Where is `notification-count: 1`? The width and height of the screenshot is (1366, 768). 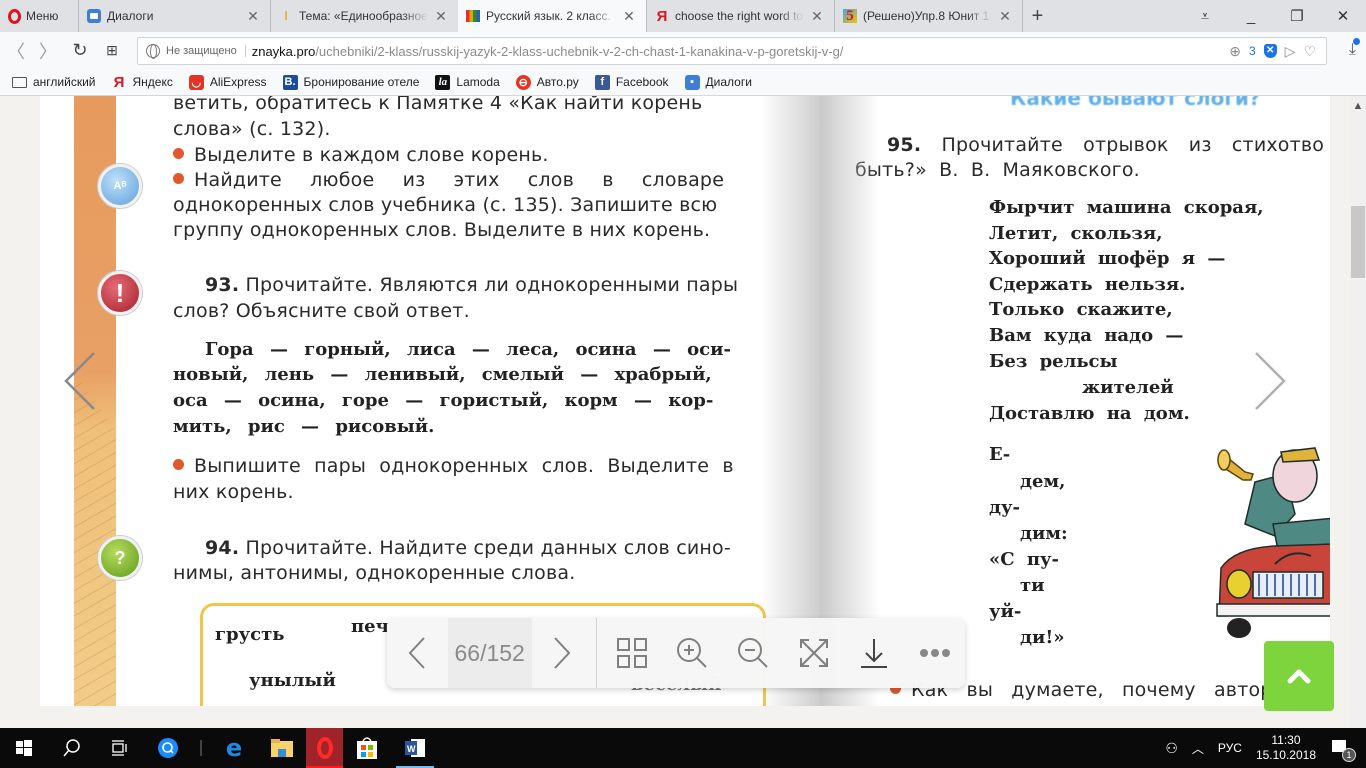 notification-count: 1 is located at coordinates (1349, 755).